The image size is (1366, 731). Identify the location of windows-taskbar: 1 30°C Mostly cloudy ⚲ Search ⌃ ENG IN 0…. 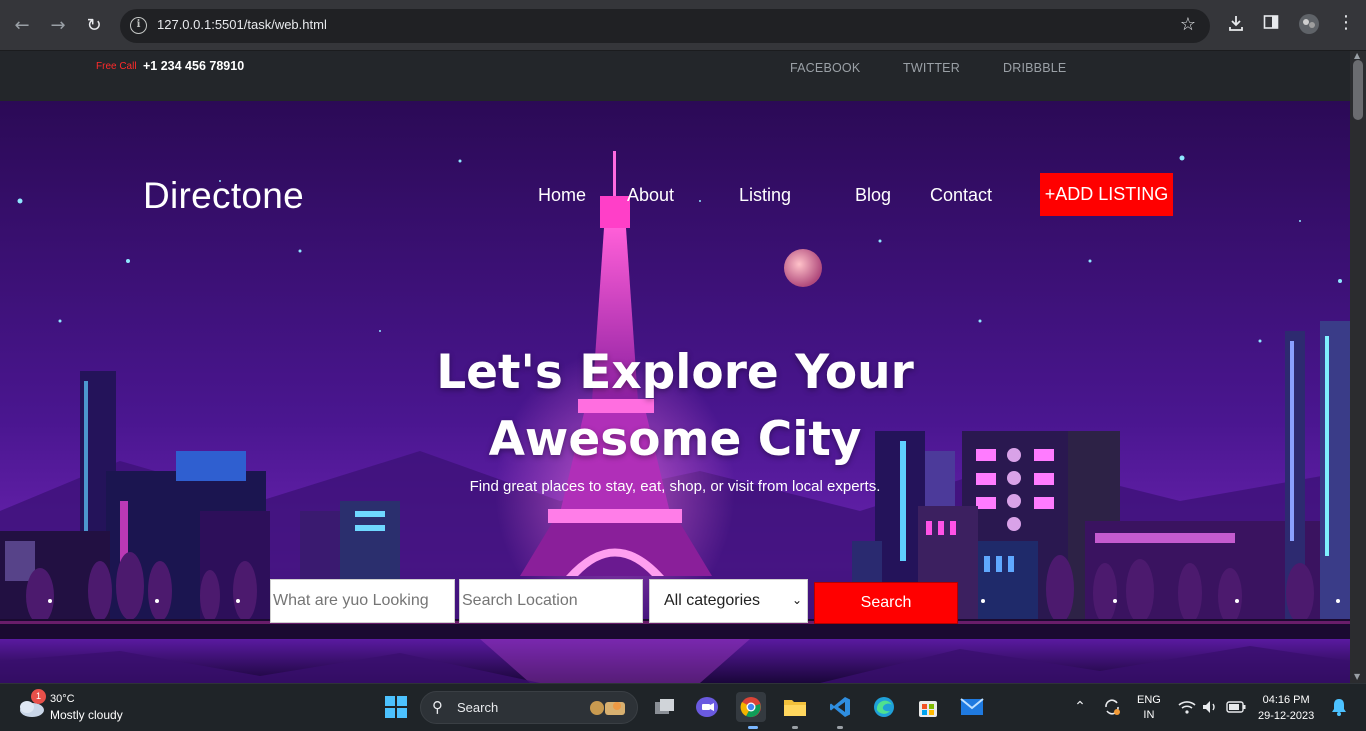
(683, 707).